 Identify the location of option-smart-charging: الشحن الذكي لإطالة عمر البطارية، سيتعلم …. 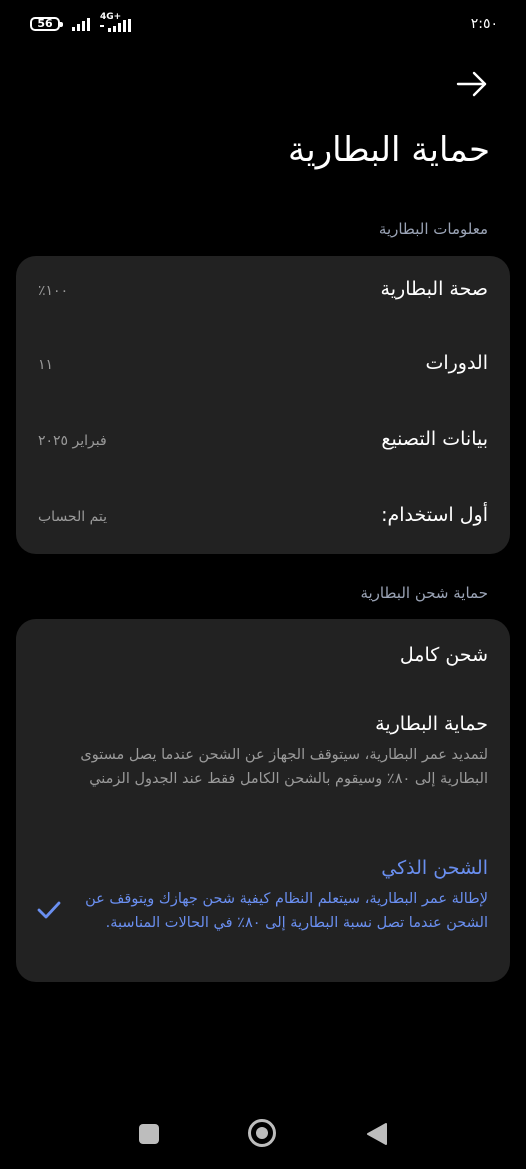
(263, 909).